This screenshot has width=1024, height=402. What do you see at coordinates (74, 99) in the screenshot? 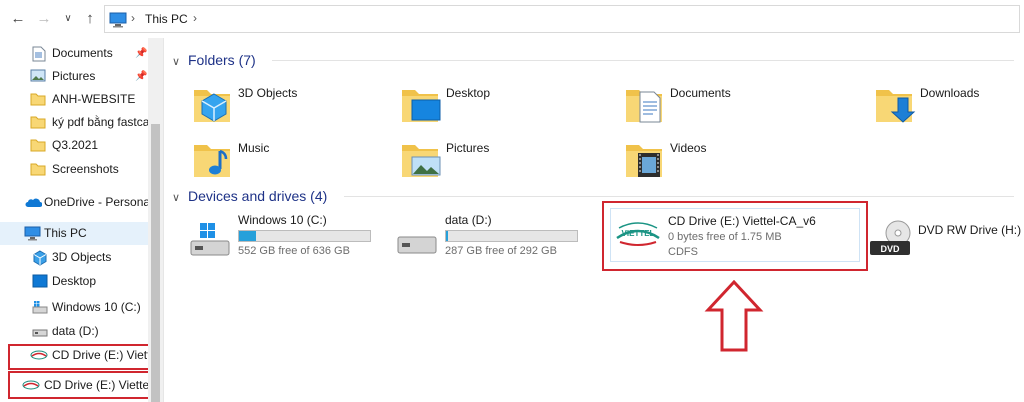
I see `nav-item-anh-website: ANH-WEBSITE` at bounding box center [74, 99].